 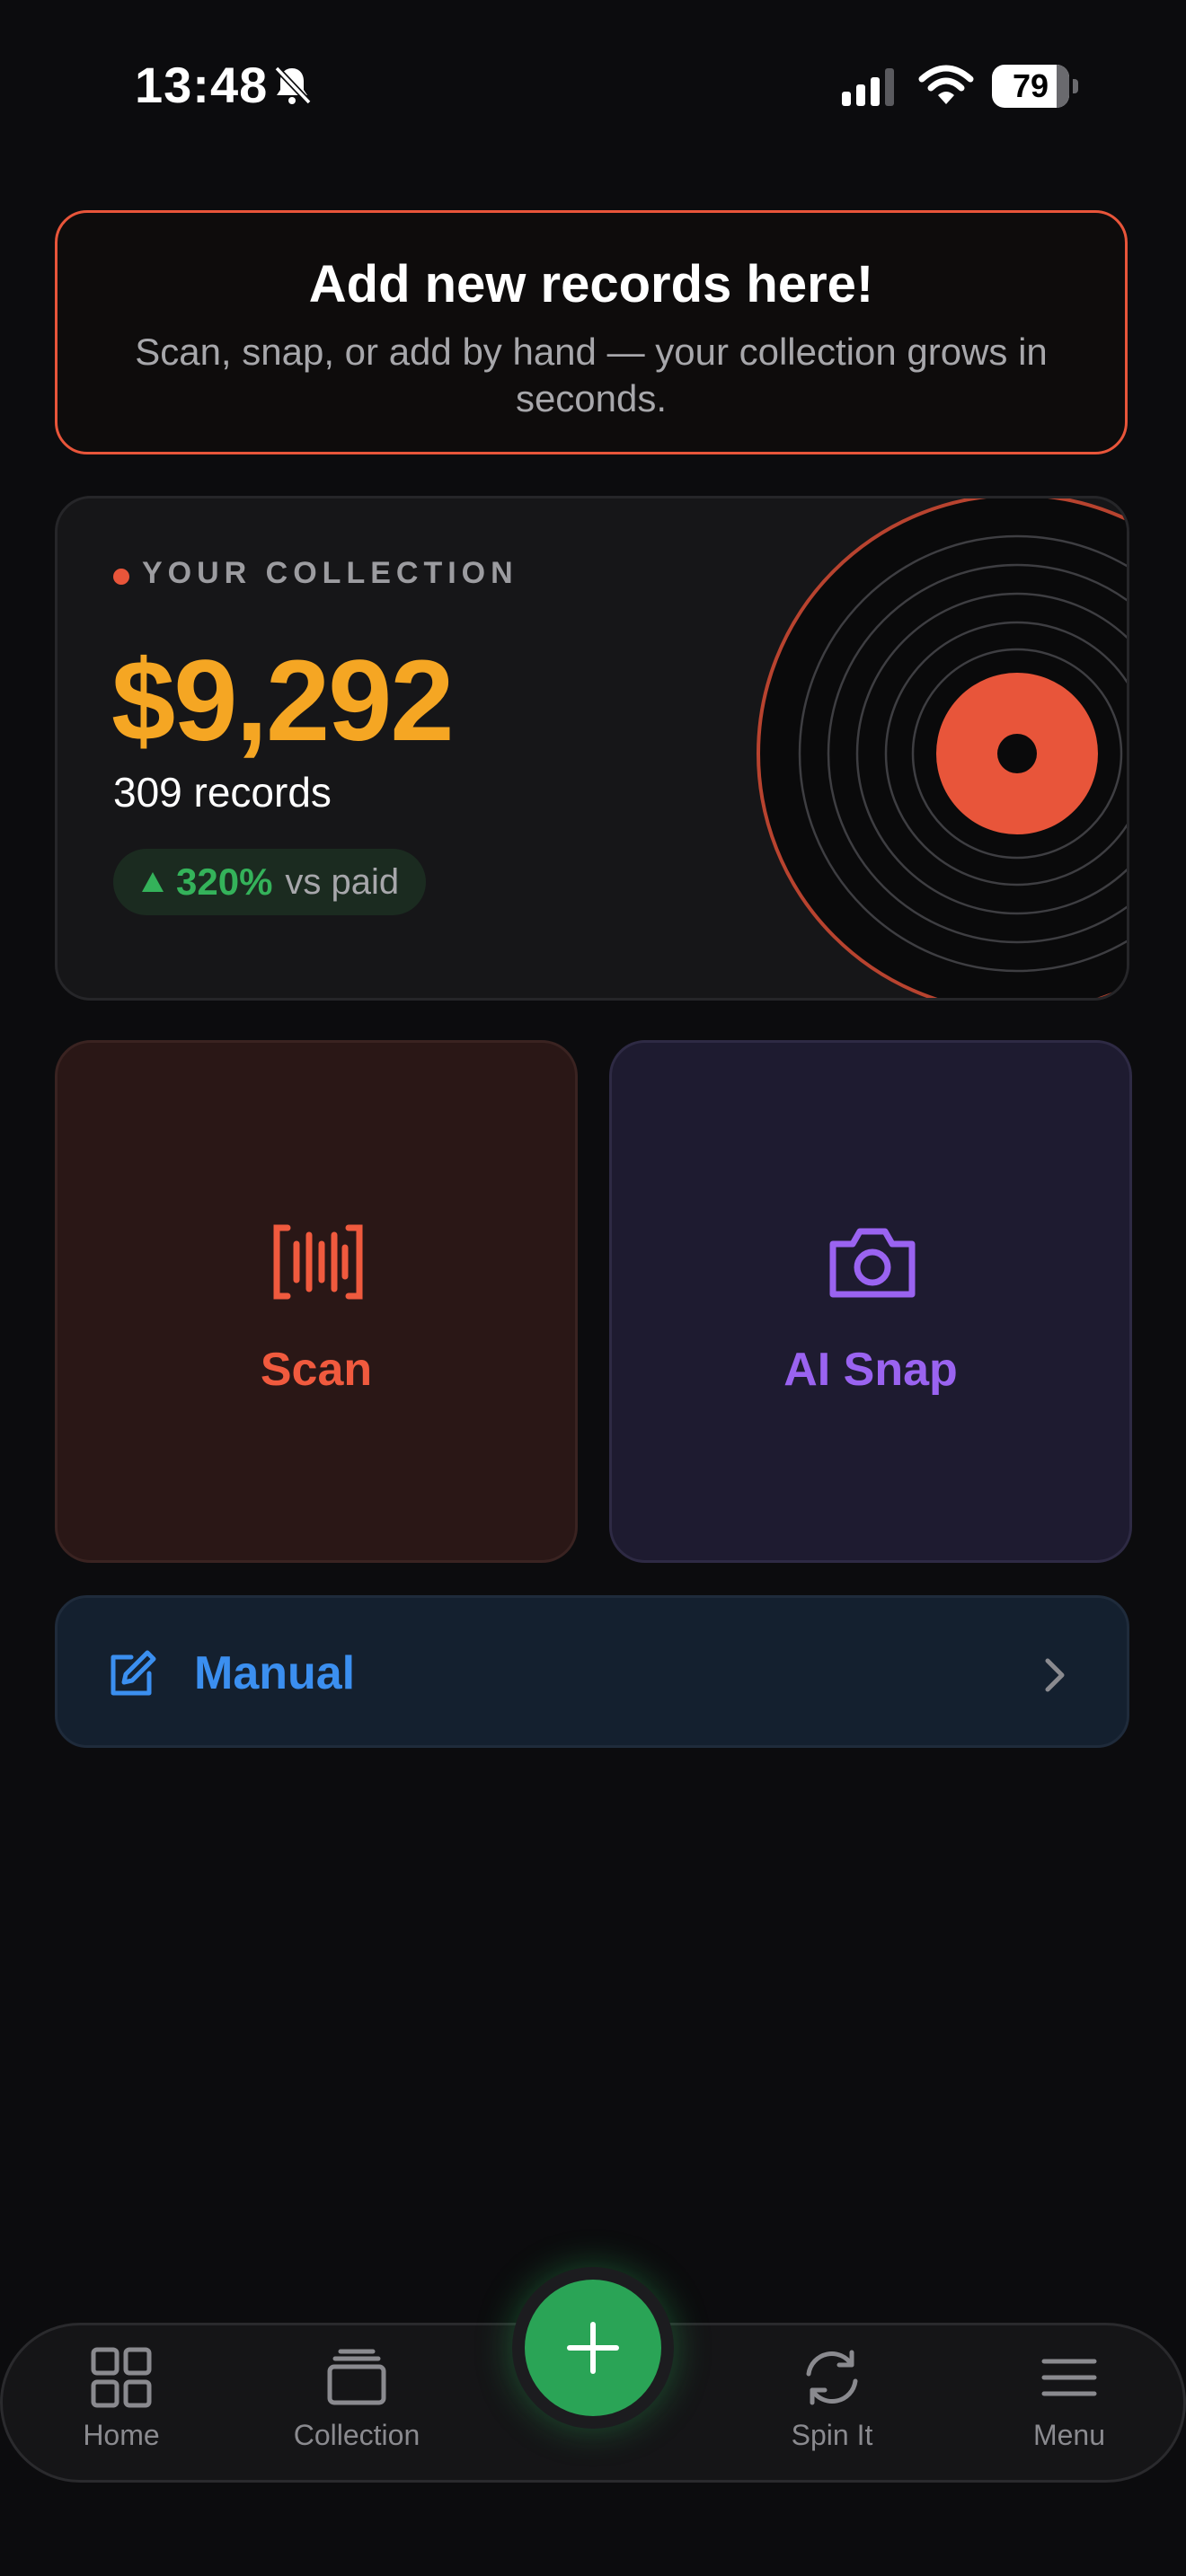 I want to click on status-time: 13:48, so click(x=202, y=85).